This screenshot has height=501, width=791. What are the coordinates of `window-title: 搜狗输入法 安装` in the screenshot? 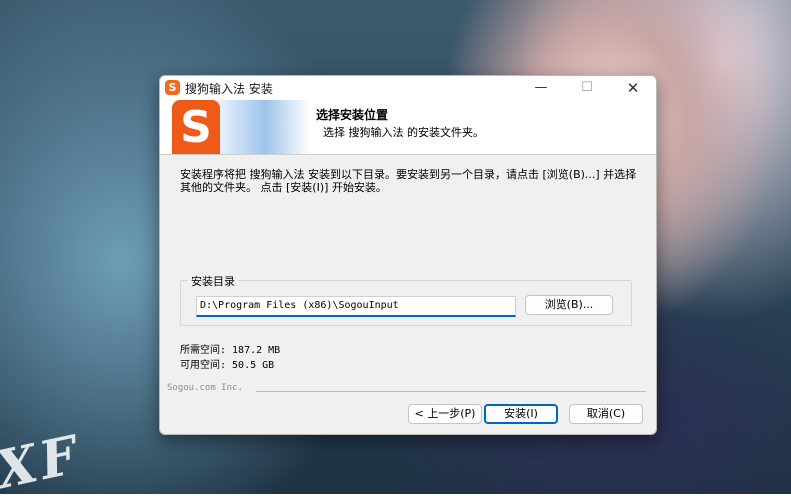 It's located at (229, 89).